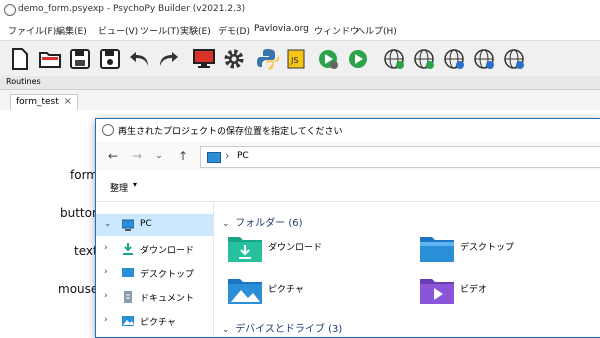 The image size is (600, 338). What do you see at coordinates (437, 248) in the screenshot?
I see `desktop-folder-icon` at bounding box center [437, 248].